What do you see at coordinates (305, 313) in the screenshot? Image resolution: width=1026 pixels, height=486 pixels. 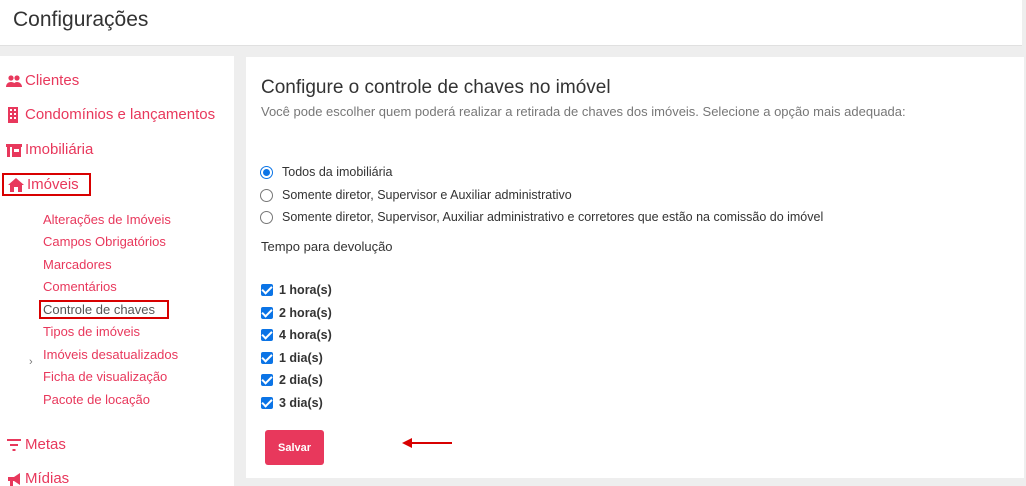 I see `tempo-option-label: 2 hora(s)` at bounding box center [305, 313].